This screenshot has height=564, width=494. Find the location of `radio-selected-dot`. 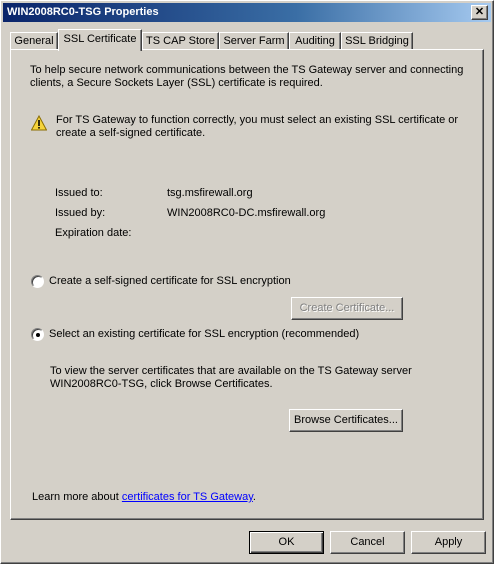

radio-selected-dot is located at coordinates (38, 335).